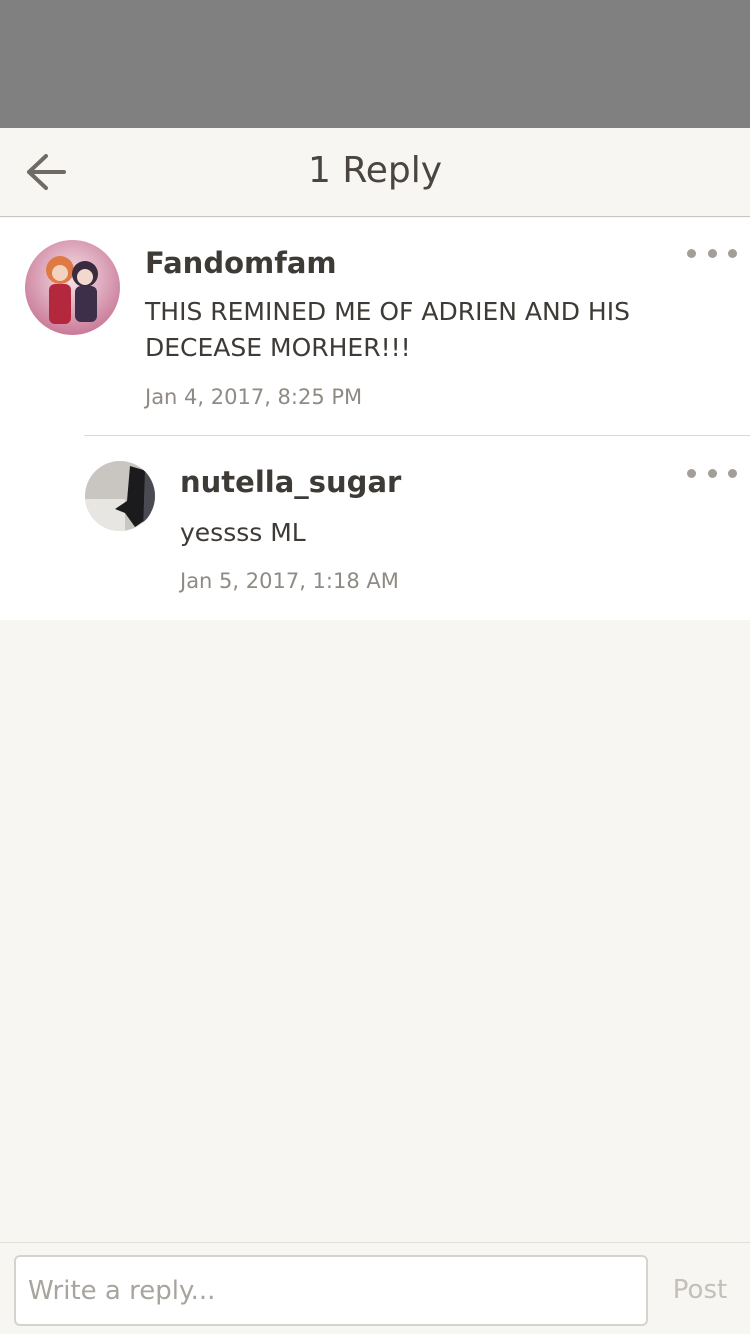  I want to click on reply-divider, so click(417, 435).